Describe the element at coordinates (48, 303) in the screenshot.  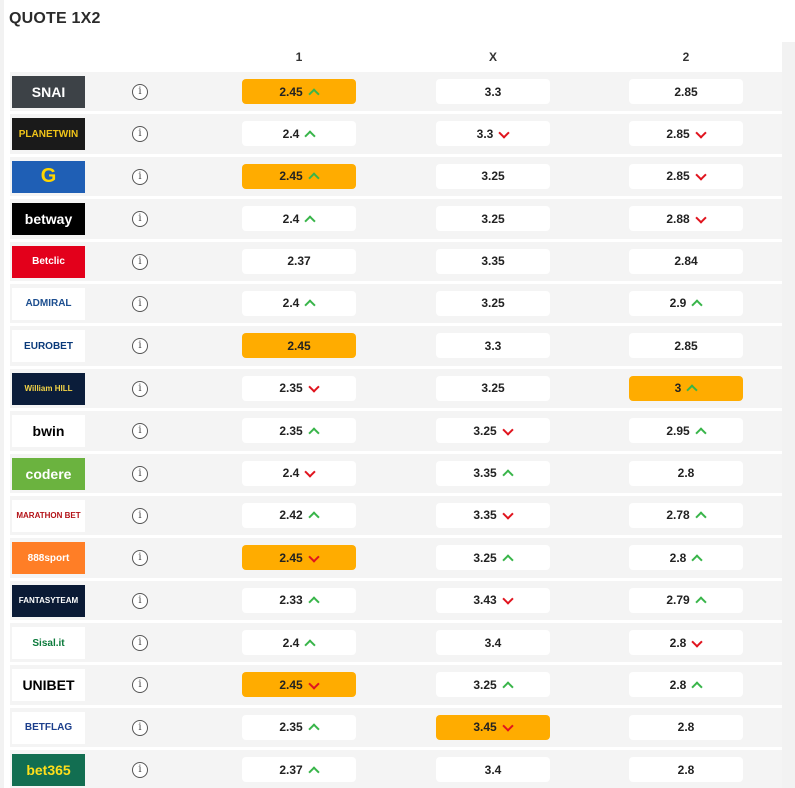
I see `bookmaker-logo: ADMIRAL` at that location.